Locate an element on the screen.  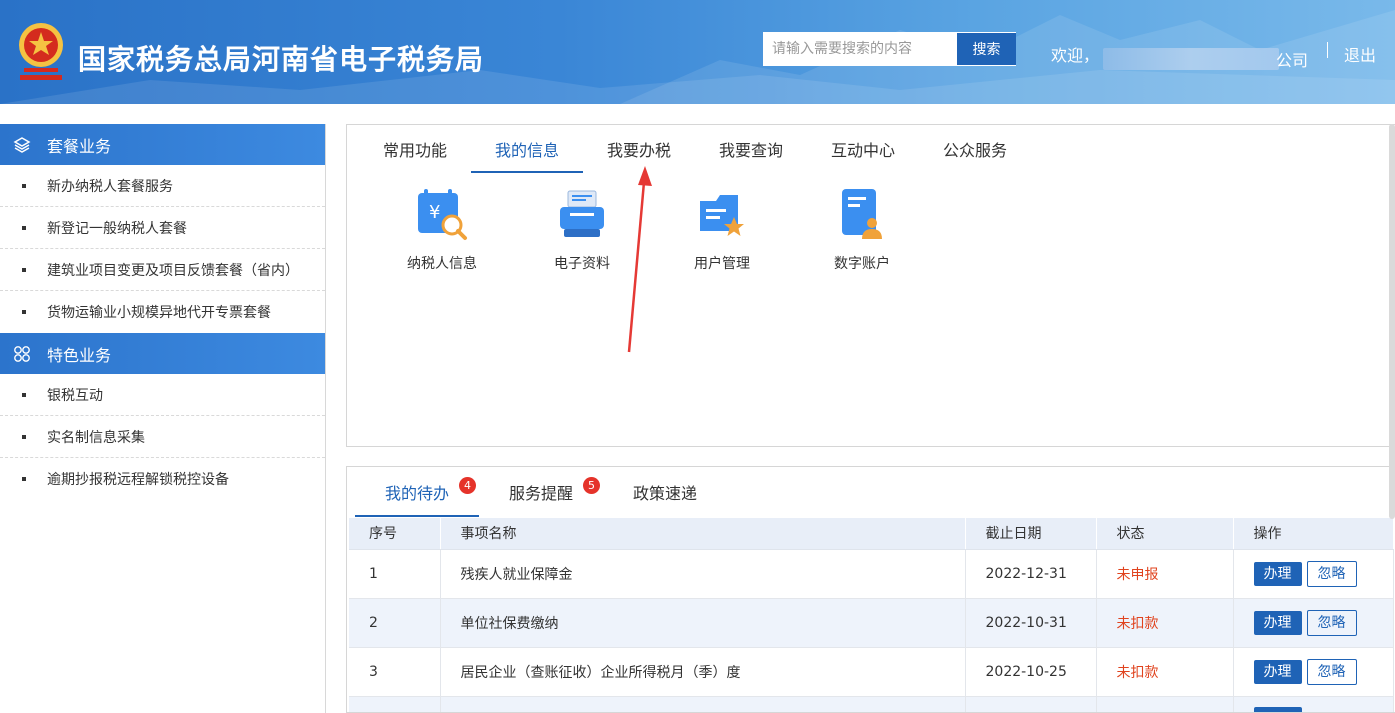
digital-account-icon is located at coordinates (862, 214).